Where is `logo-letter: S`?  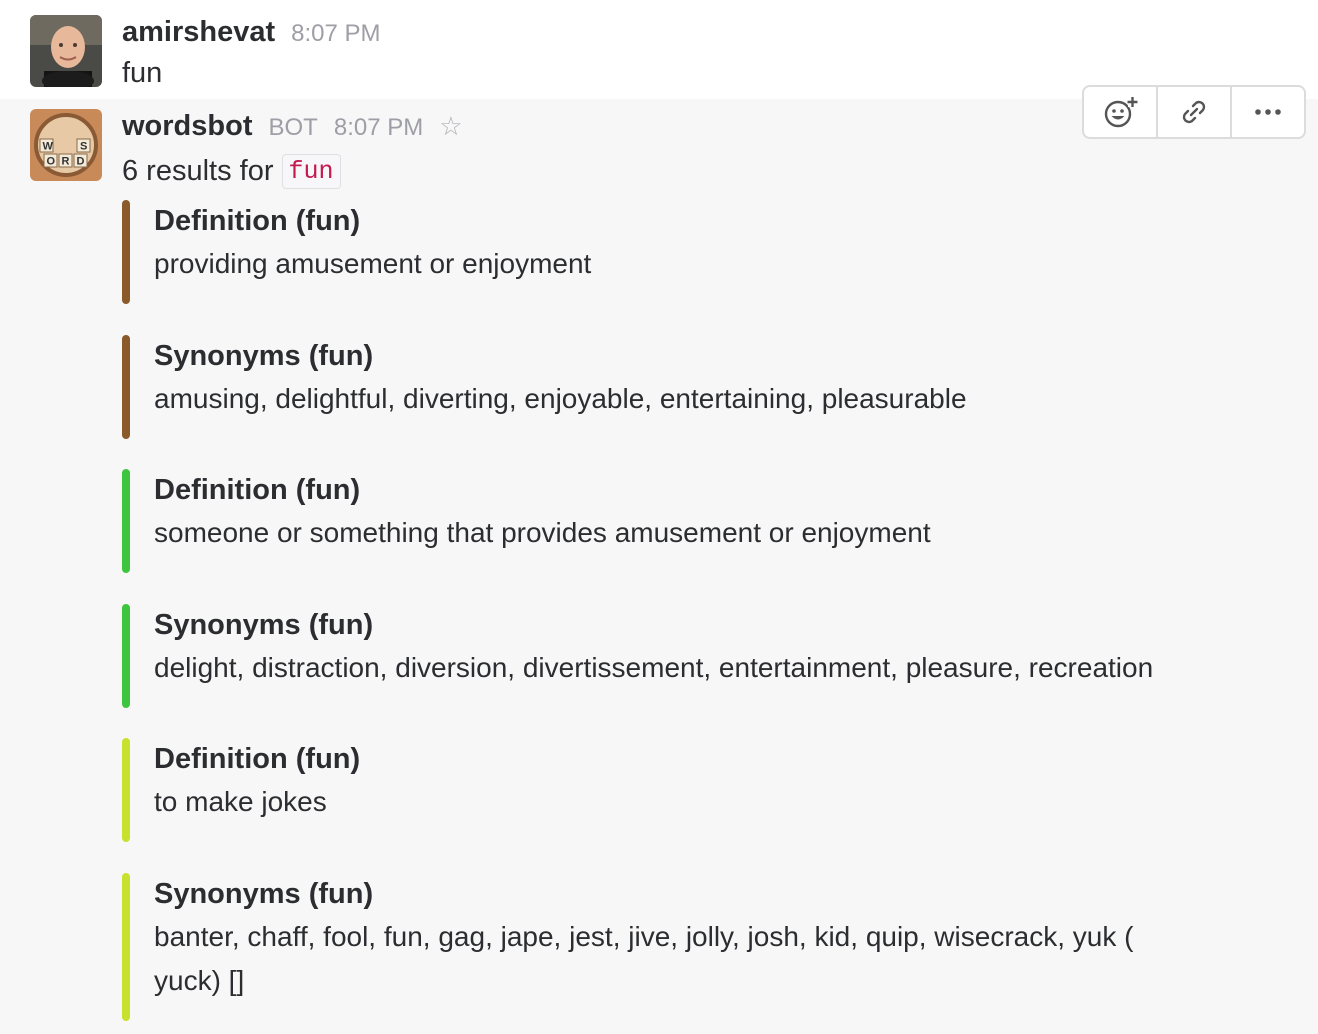
logo-letter: S is located at coordinates (83, 147).